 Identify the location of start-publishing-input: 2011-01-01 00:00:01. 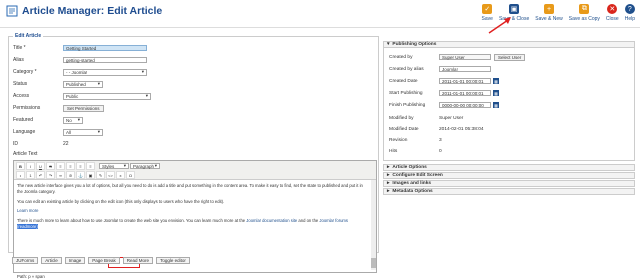
(465, 93).